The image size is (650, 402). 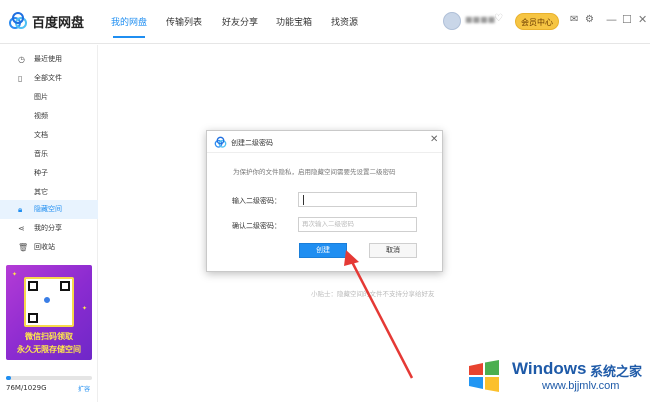 I want to click on sidebar-item-images: 图片, so click(x=49, y=97).